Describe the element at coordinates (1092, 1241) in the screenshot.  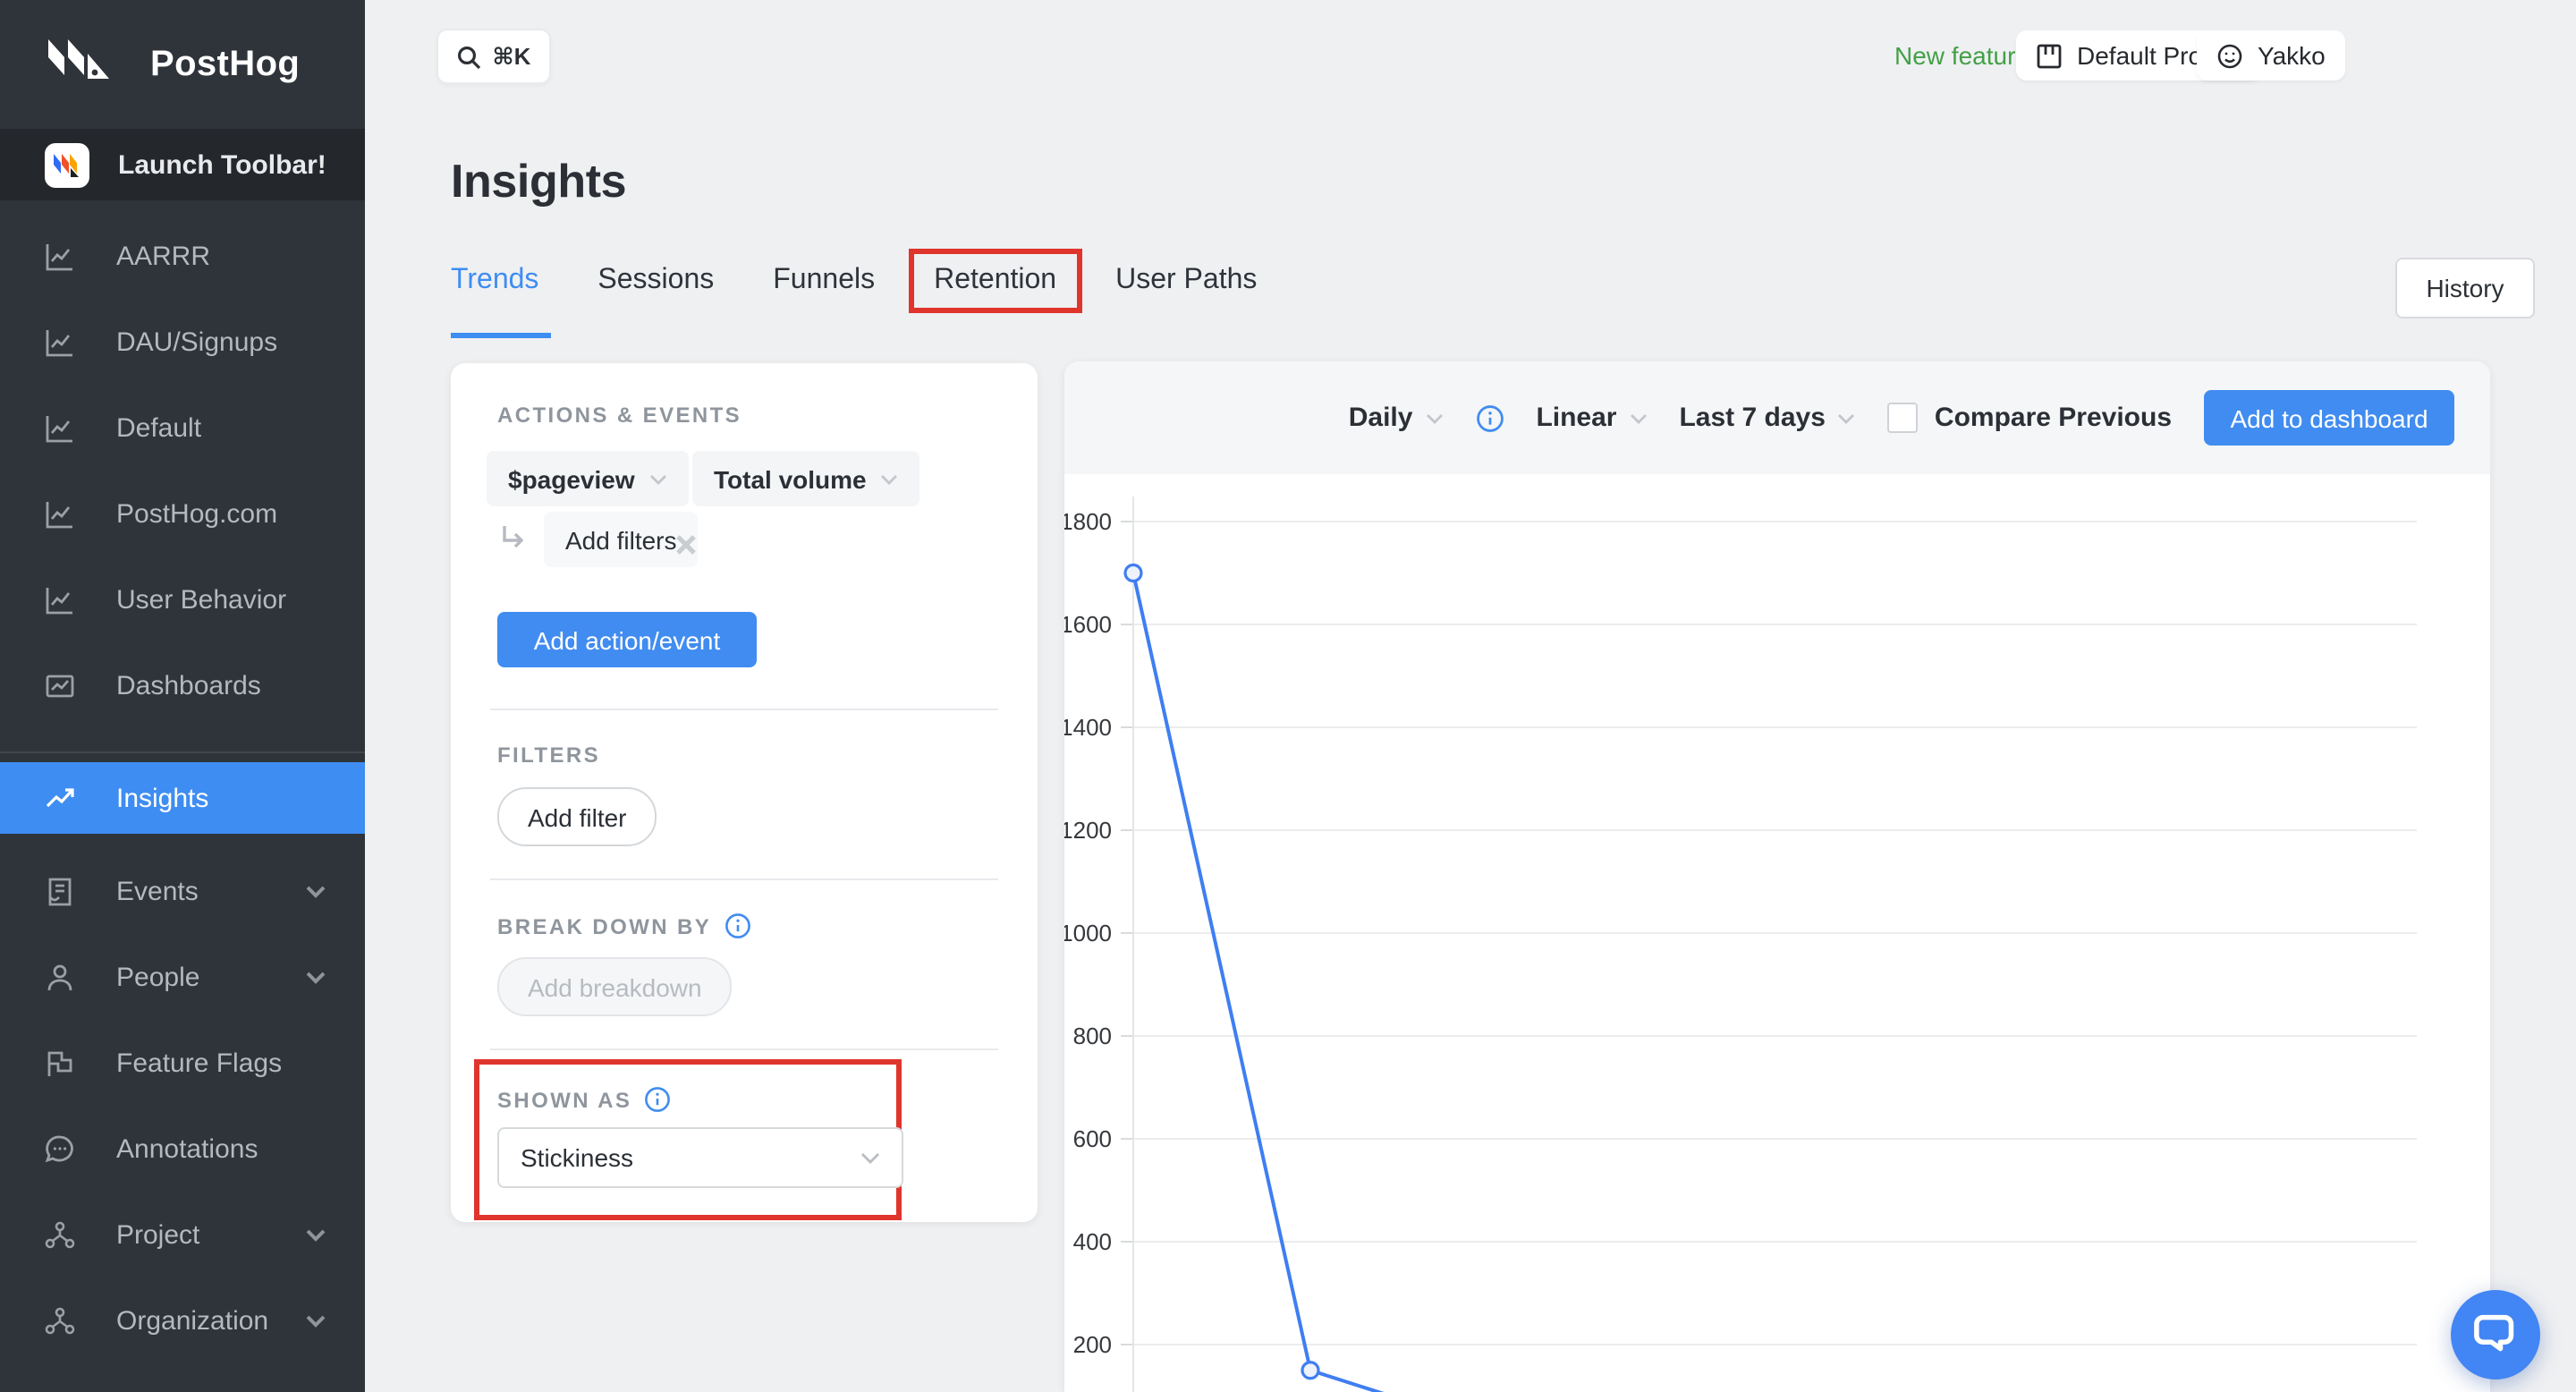
I see `y-tick-label: 400` at that location.